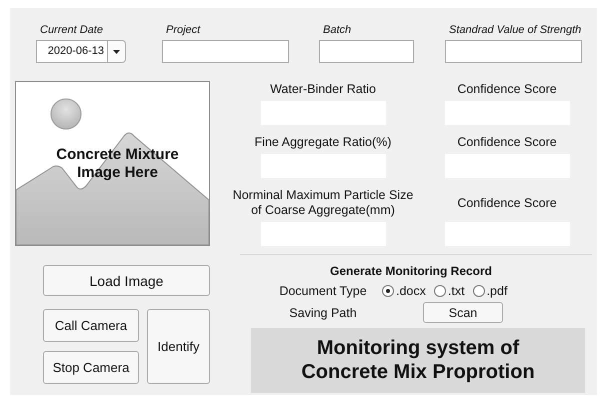  Describe the element at coordinates (91, 367) in the screenshot. I see `stop-camera-button: Stop Camera` at that location.